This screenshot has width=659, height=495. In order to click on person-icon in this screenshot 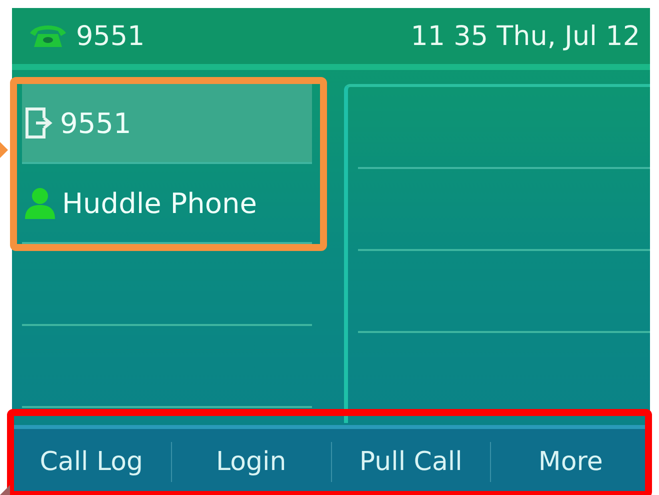, I will do `click(40, 203)`.